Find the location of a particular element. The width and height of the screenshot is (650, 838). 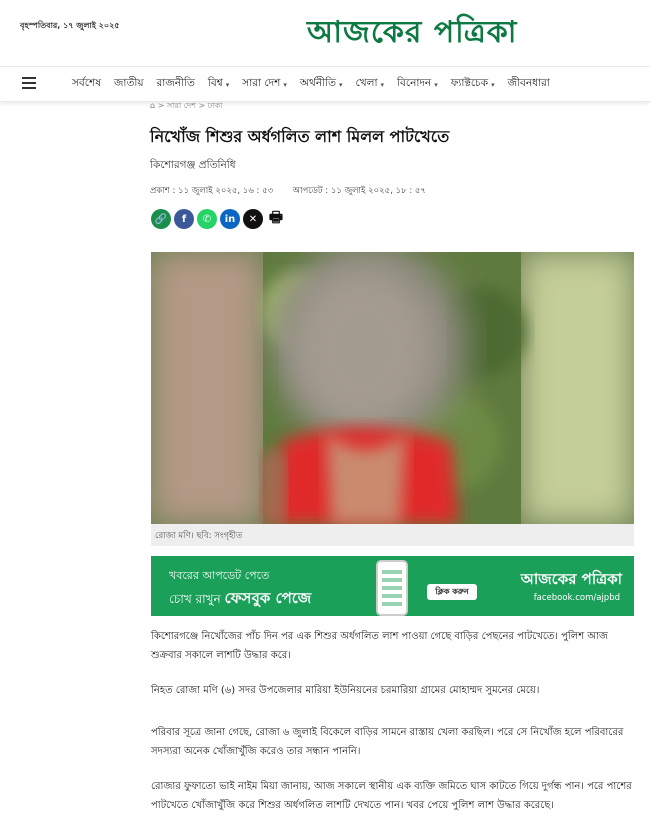

banner-line2: চোখ রাখুন ফেসবুক পেজে is located at coordinates (240, 598).